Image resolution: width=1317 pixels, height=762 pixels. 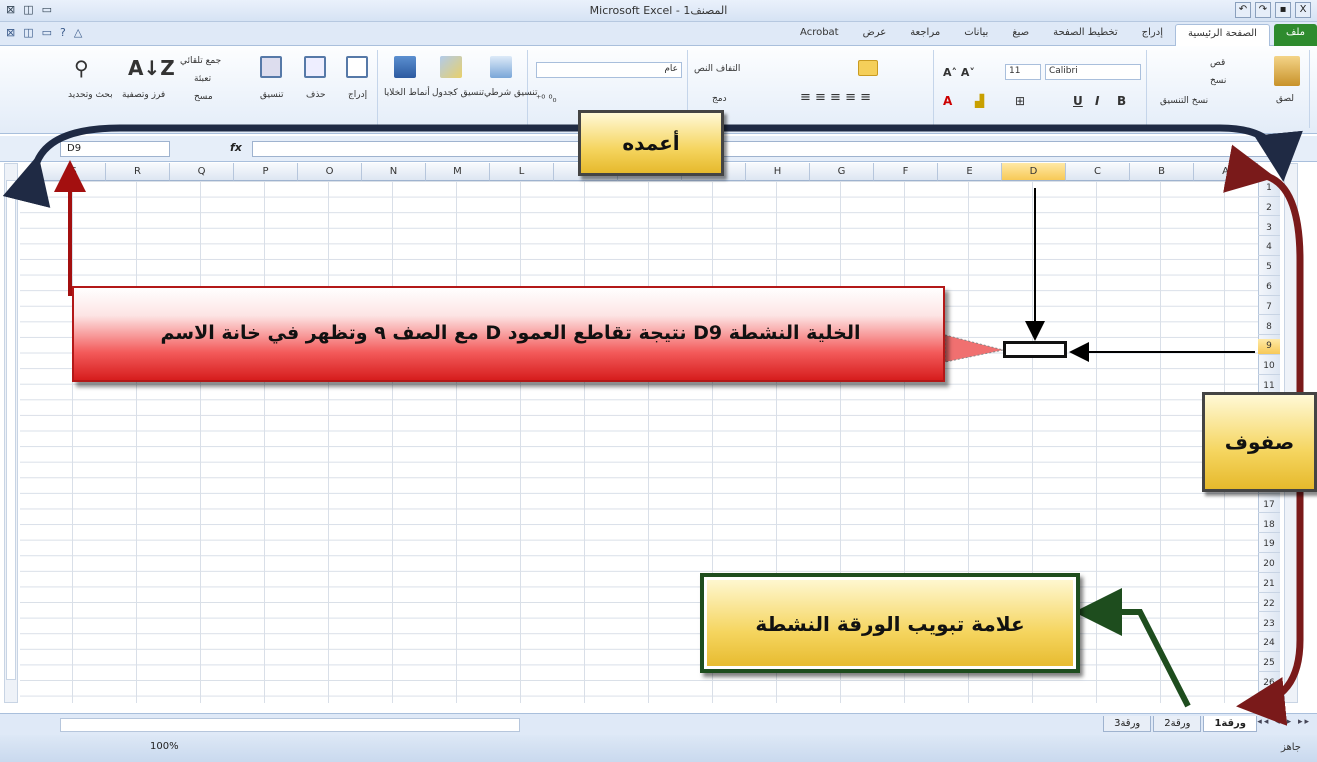 I want to click on columns-label: أعمده, so click(x=651, y=143).